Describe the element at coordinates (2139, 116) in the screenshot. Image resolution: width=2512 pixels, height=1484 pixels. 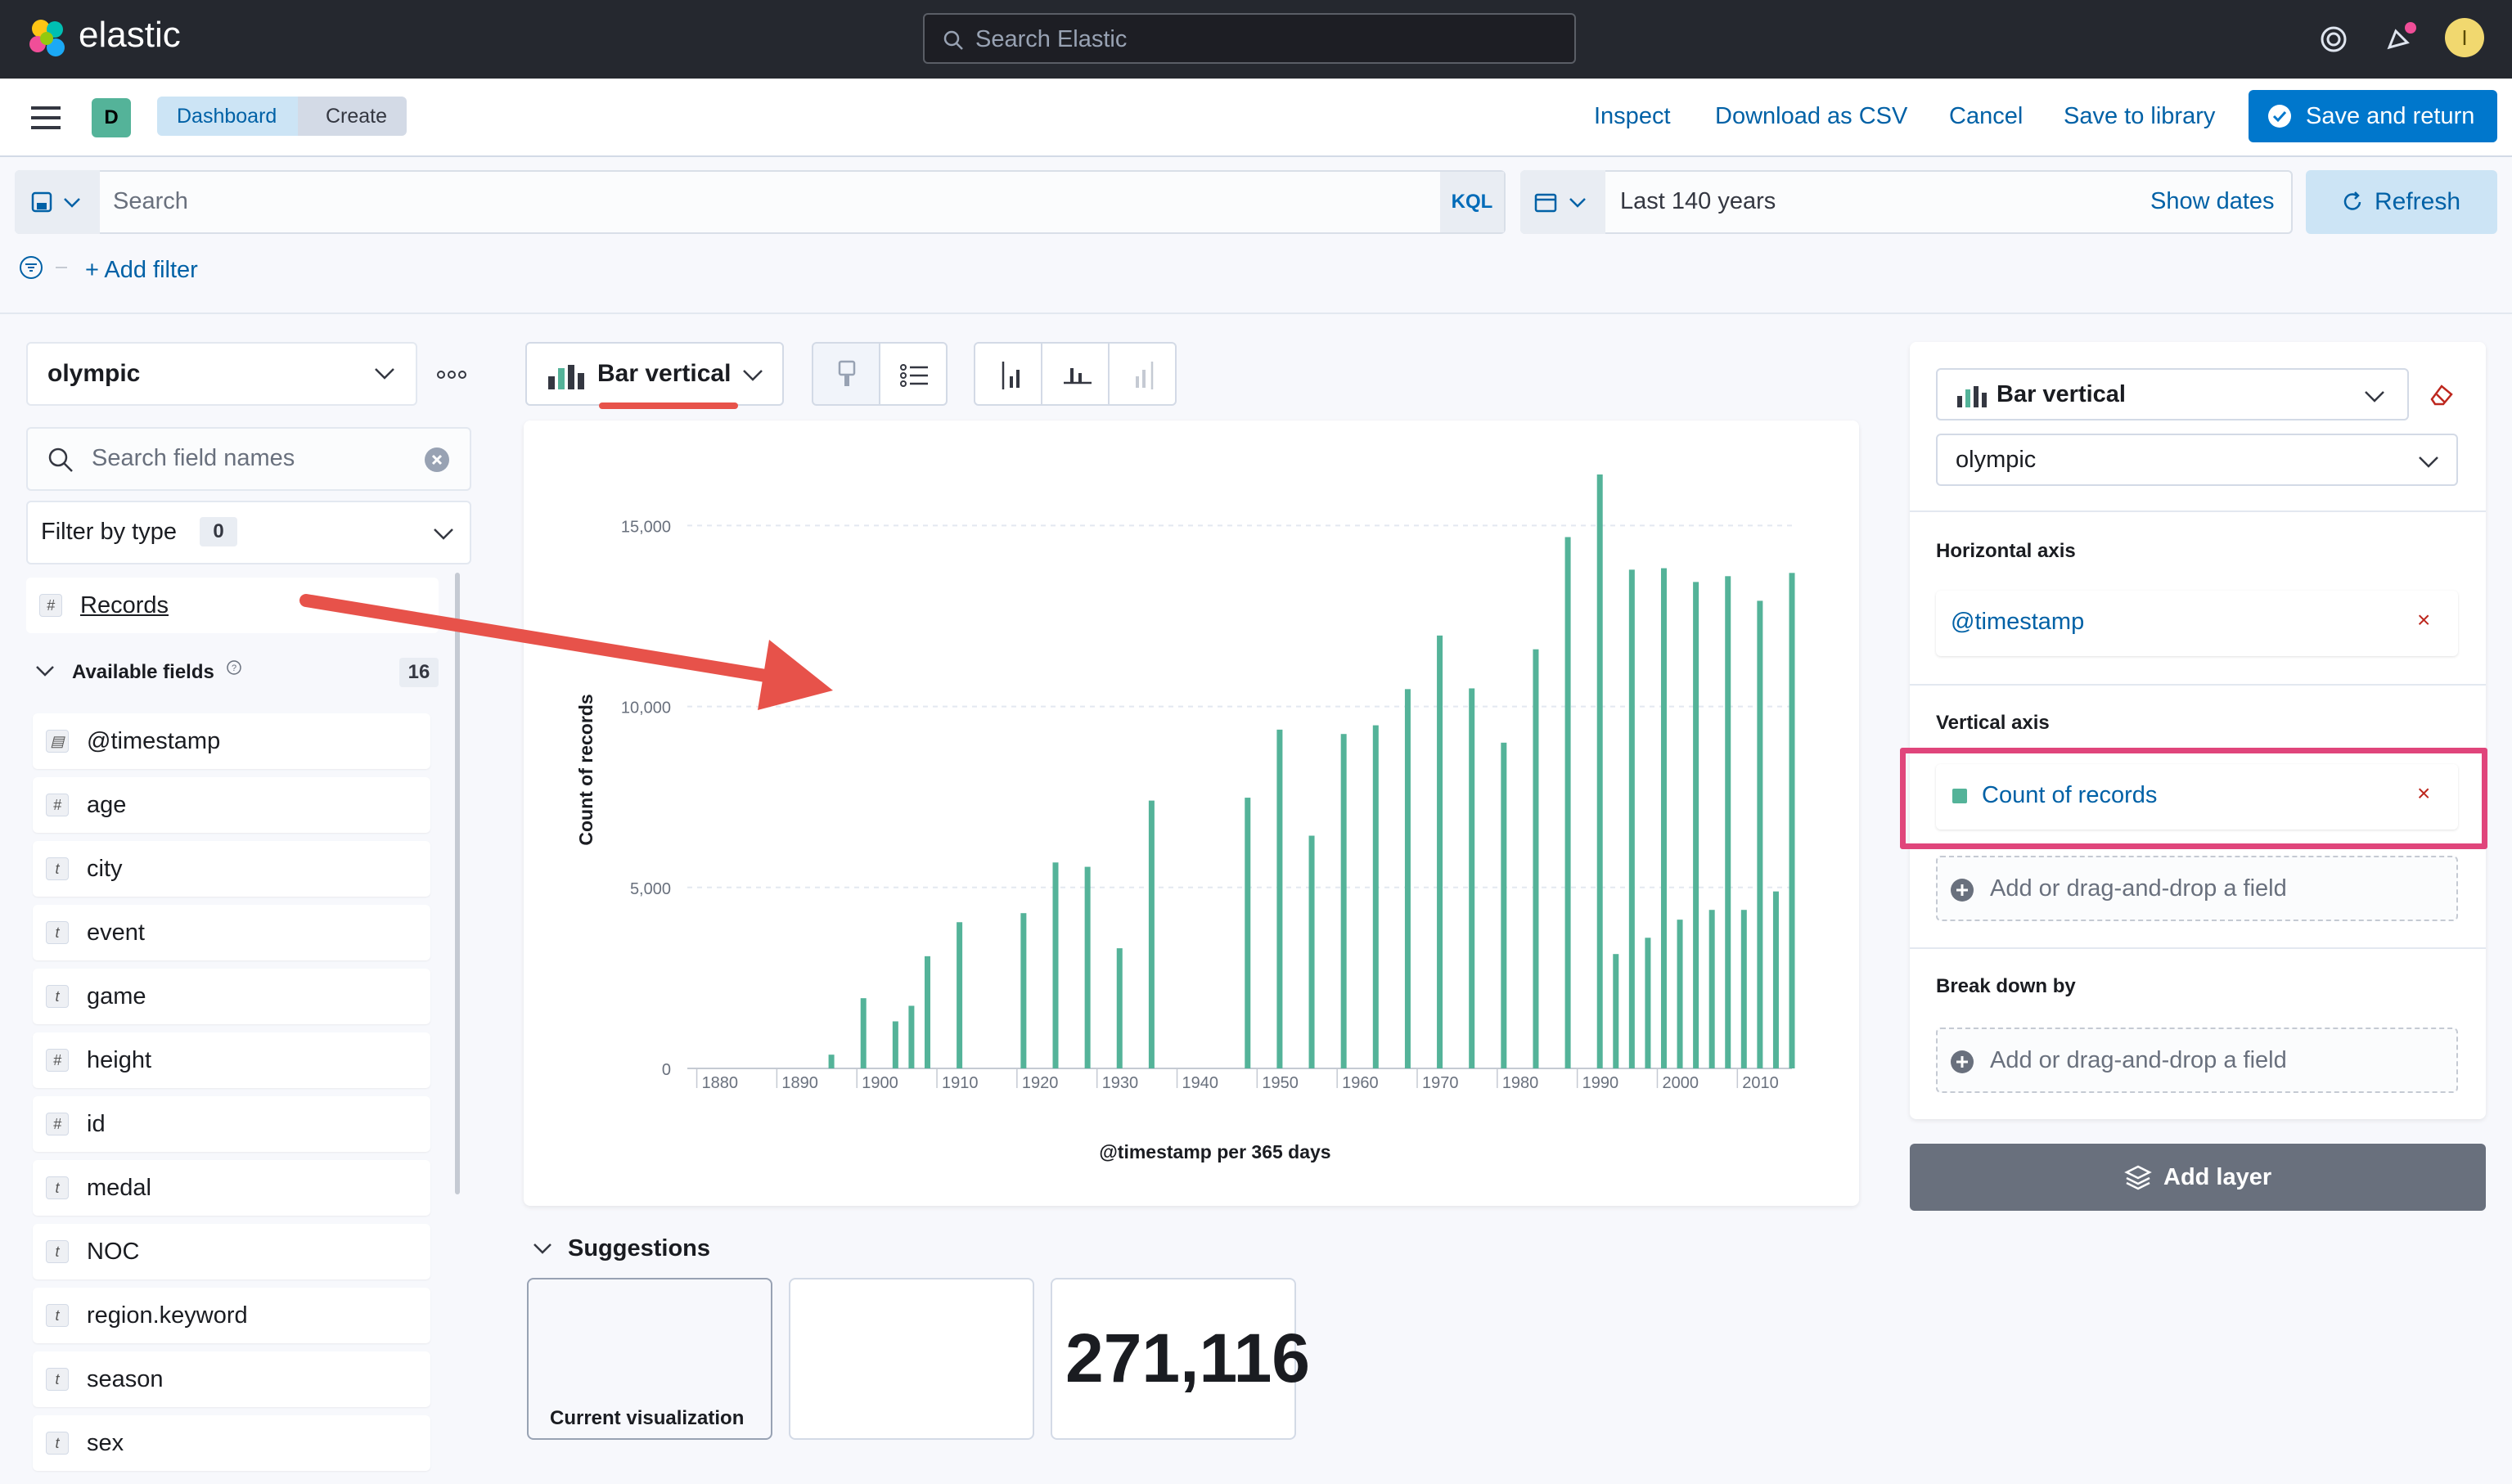
I see `save-to-library-link: Save to library` at that location.